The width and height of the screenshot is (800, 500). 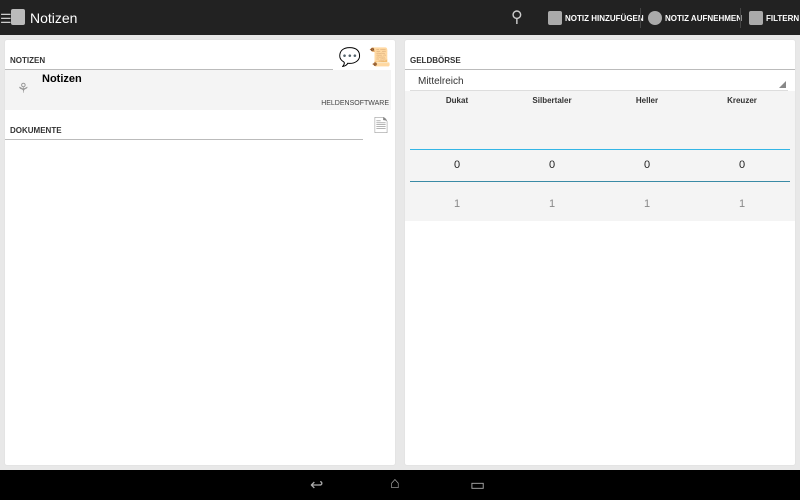 What do you see at coordinates (756, 18) in the screenshot?
I see `filter-icon` at bounding box center [756, 18].